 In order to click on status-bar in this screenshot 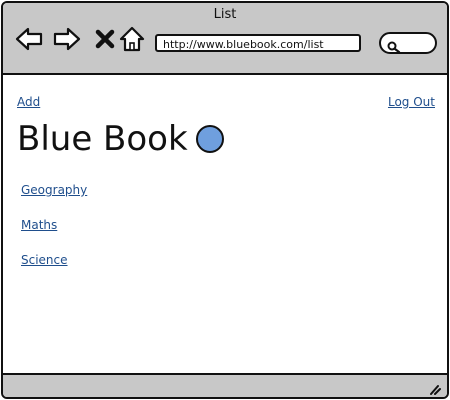, I will do `click(225, 385)`.